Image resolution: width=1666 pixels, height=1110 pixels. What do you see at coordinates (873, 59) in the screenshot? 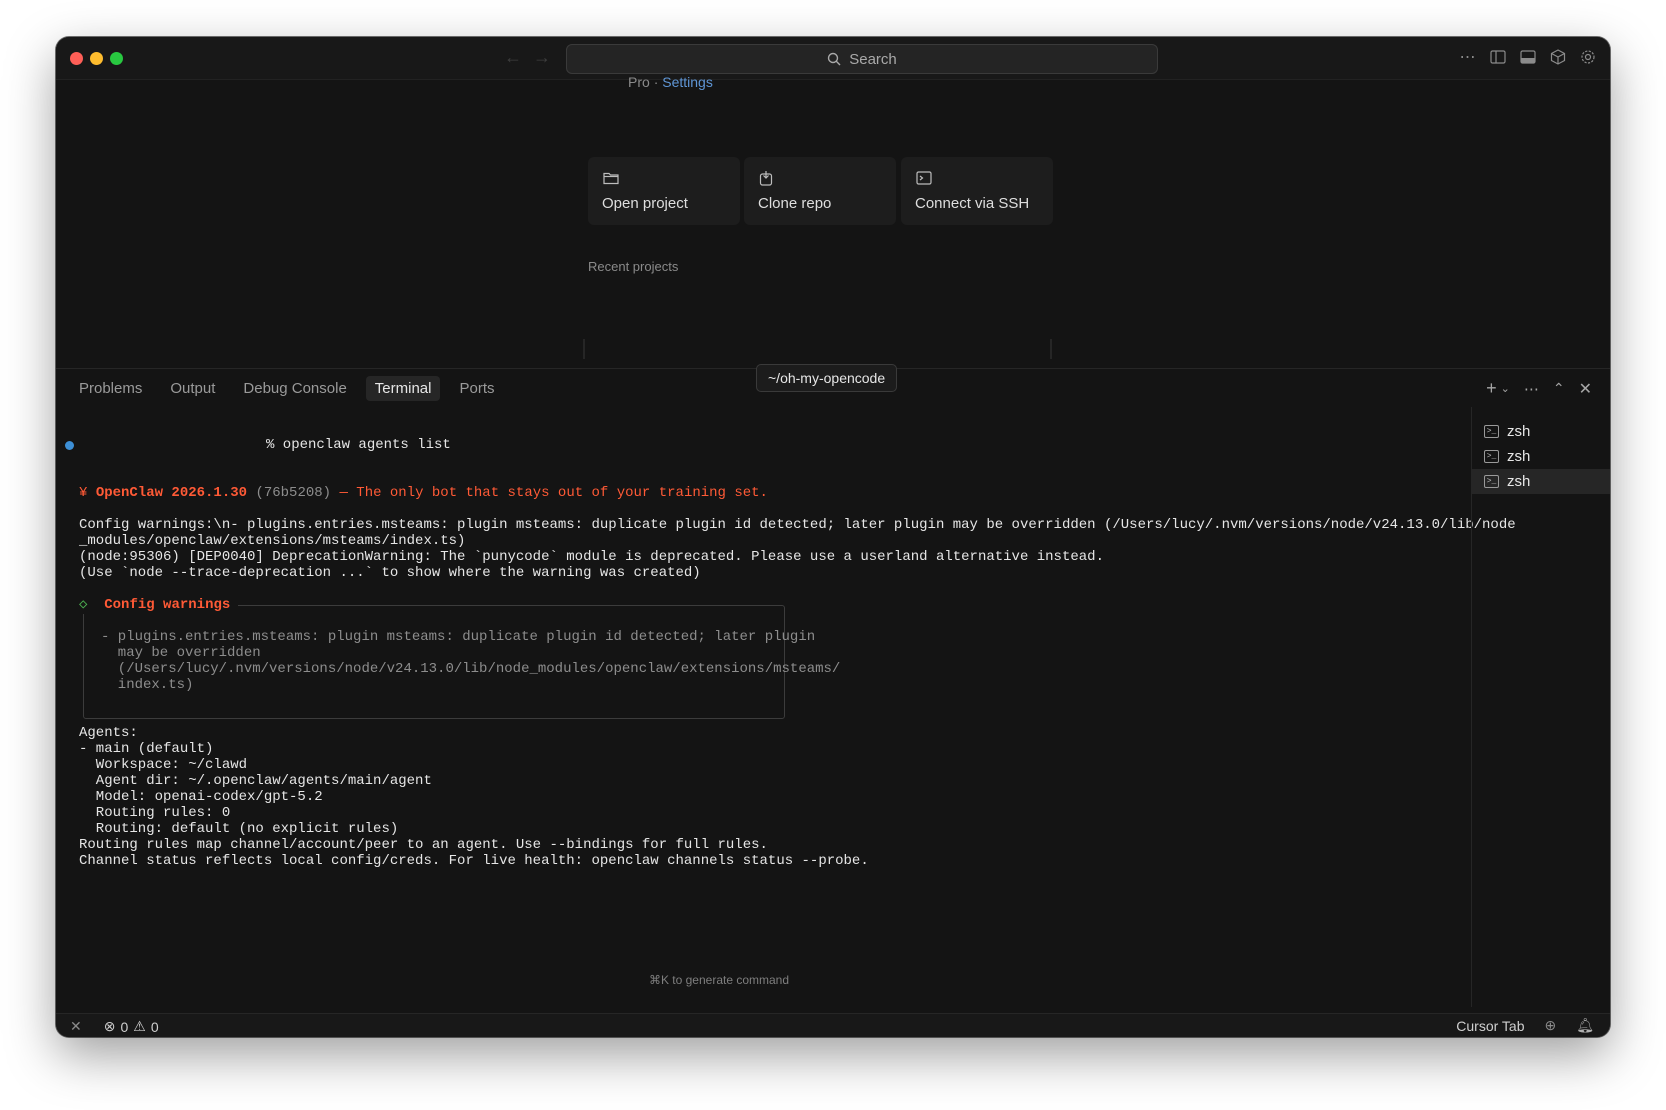
I see `search-placeholder: Search` at bounding box center [873, 59].